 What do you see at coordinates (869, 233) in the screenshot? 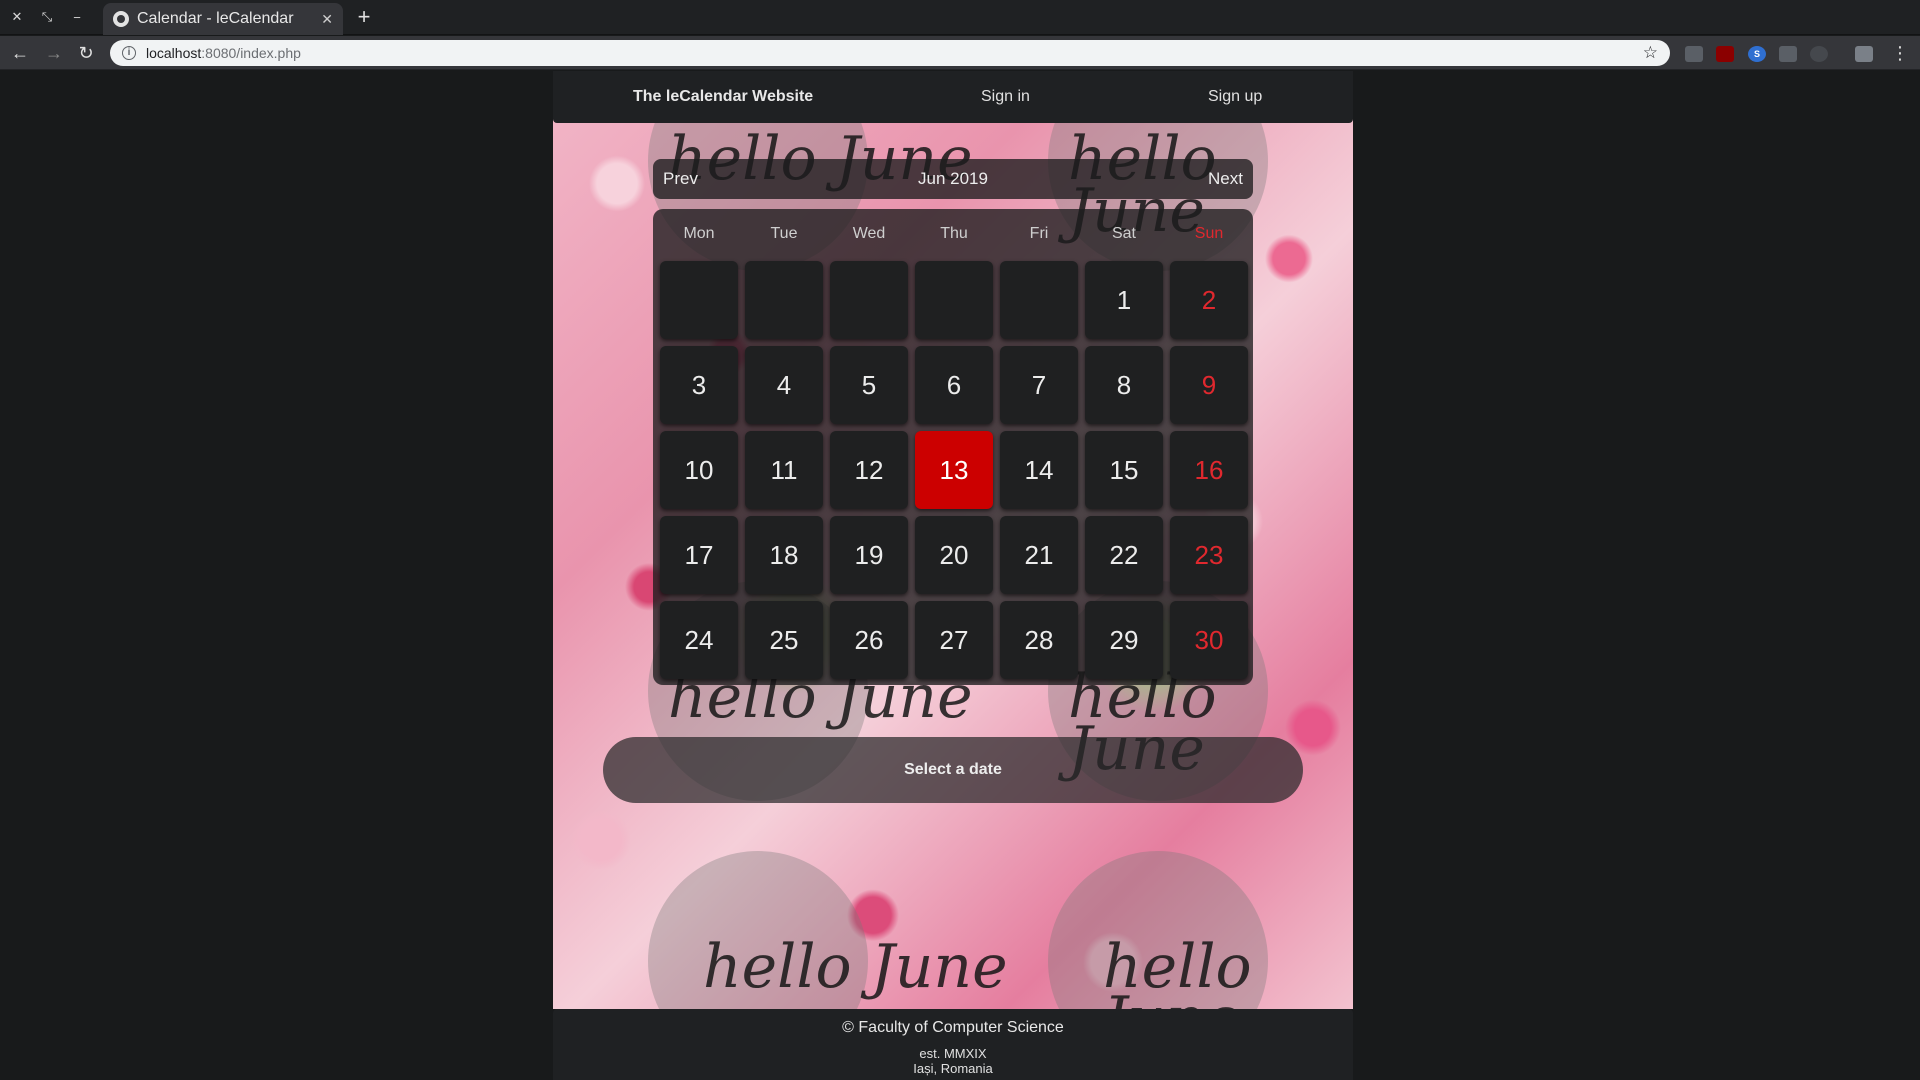
I see `weekday-header: Wed` at bounding box center [869, 233].